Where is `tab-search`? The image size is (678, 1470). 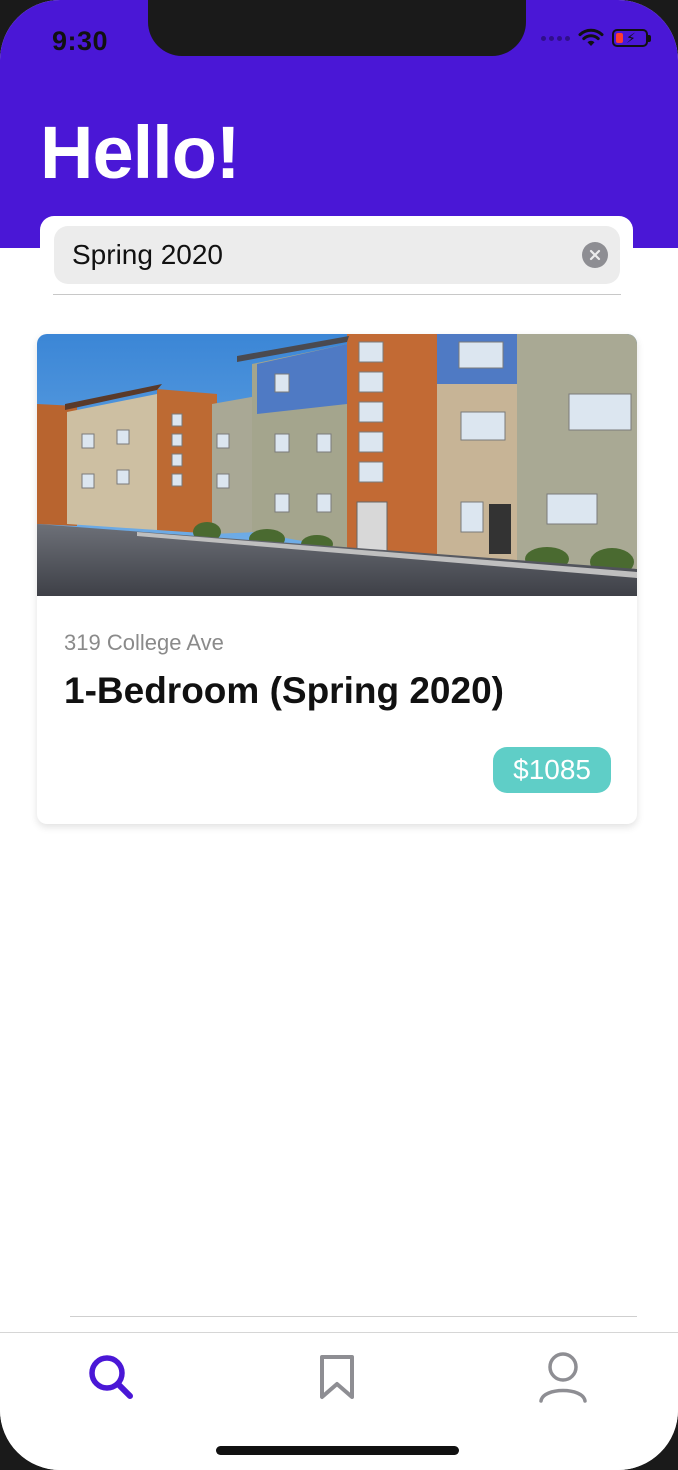 tab-search is located at coordinates (111, 1377).